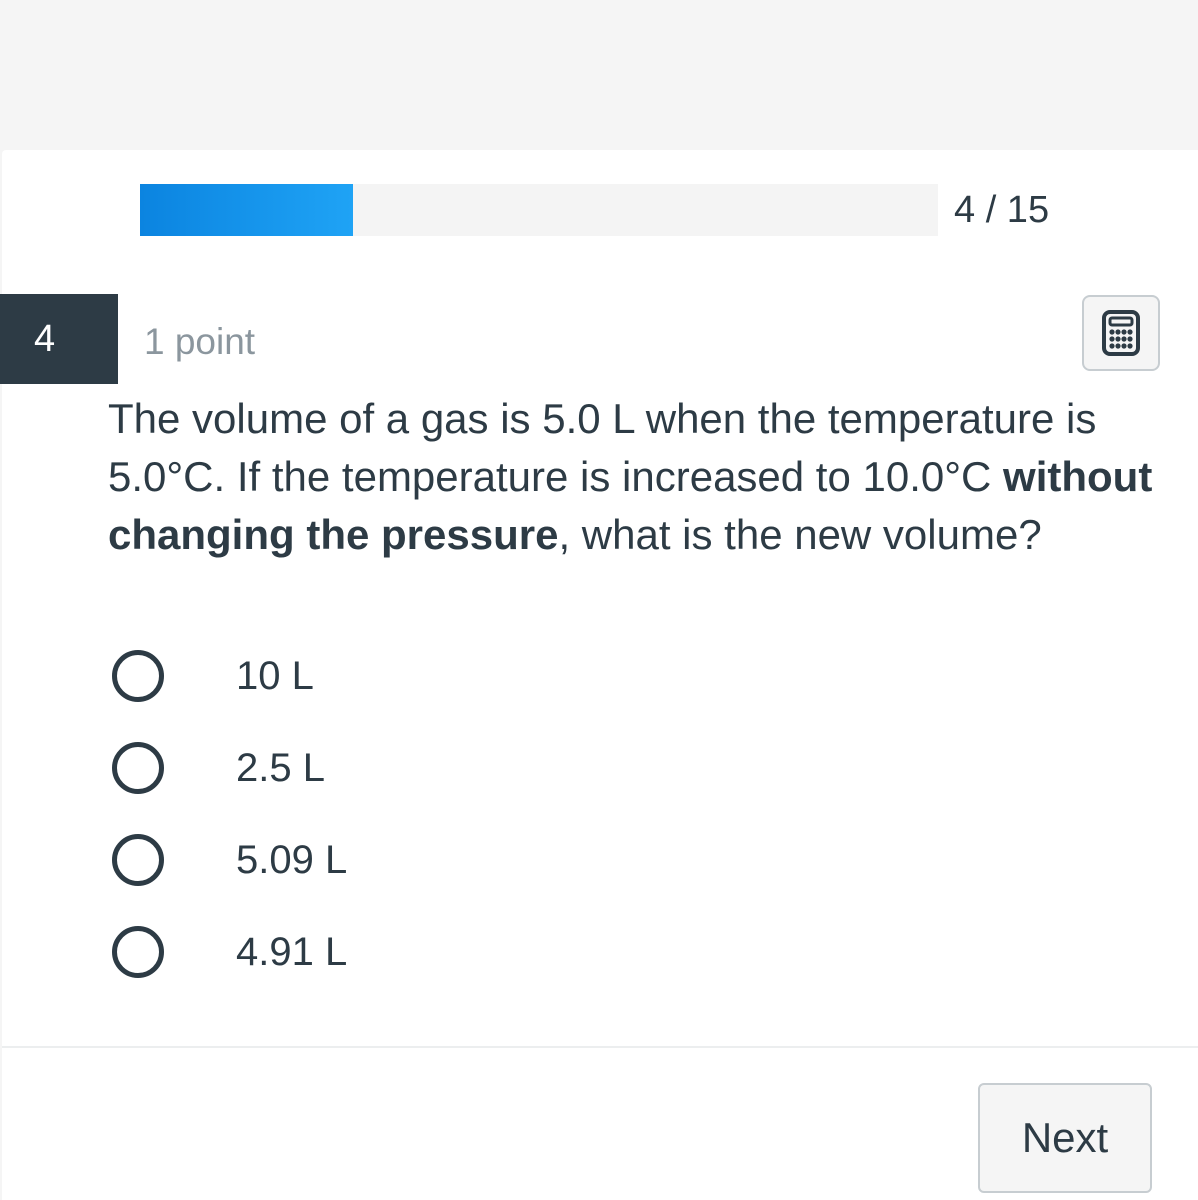 The height and width of the screenshot is (1200, 1198). I want to click on next-button: Next, so click(1065, 1138).